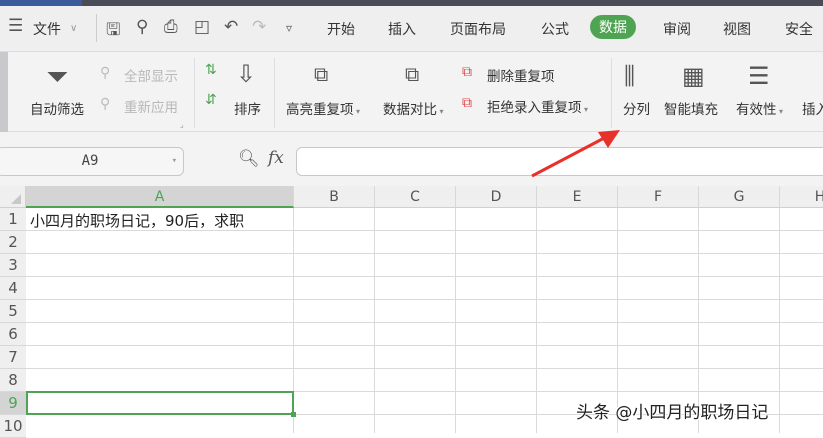 This screenshot has width=823, height=438. What do you see at coordinates (13, 219) in the screenshot?
I see `row-header: 1` at bounding box center [13, 219].